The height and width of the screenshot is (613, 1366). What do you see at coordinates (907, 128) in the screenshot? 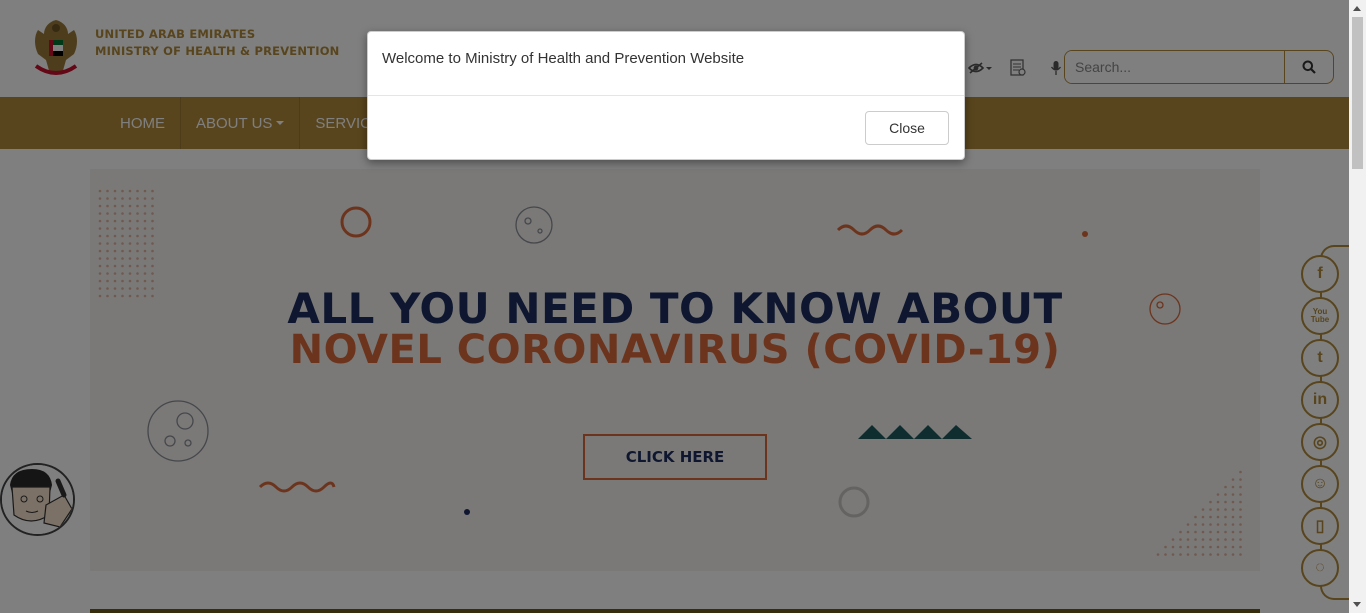
I see `close-button: Close` at bounding box center [907, 128].